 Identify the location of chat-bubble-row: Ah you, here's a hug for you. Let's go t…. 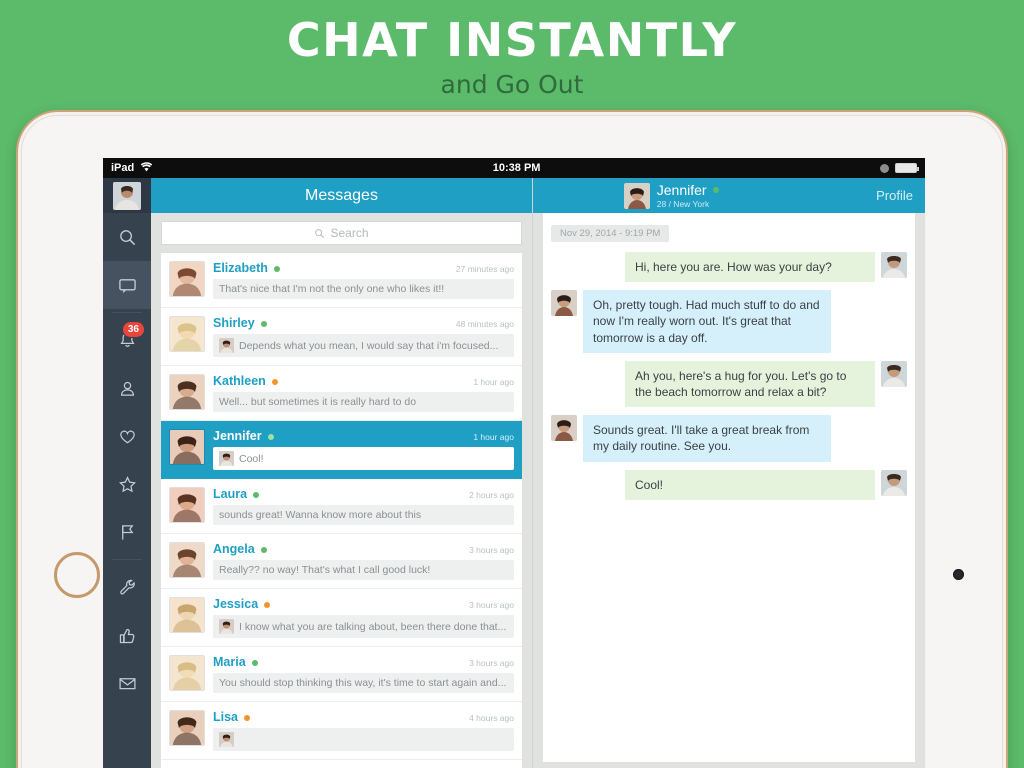
(729, 384).